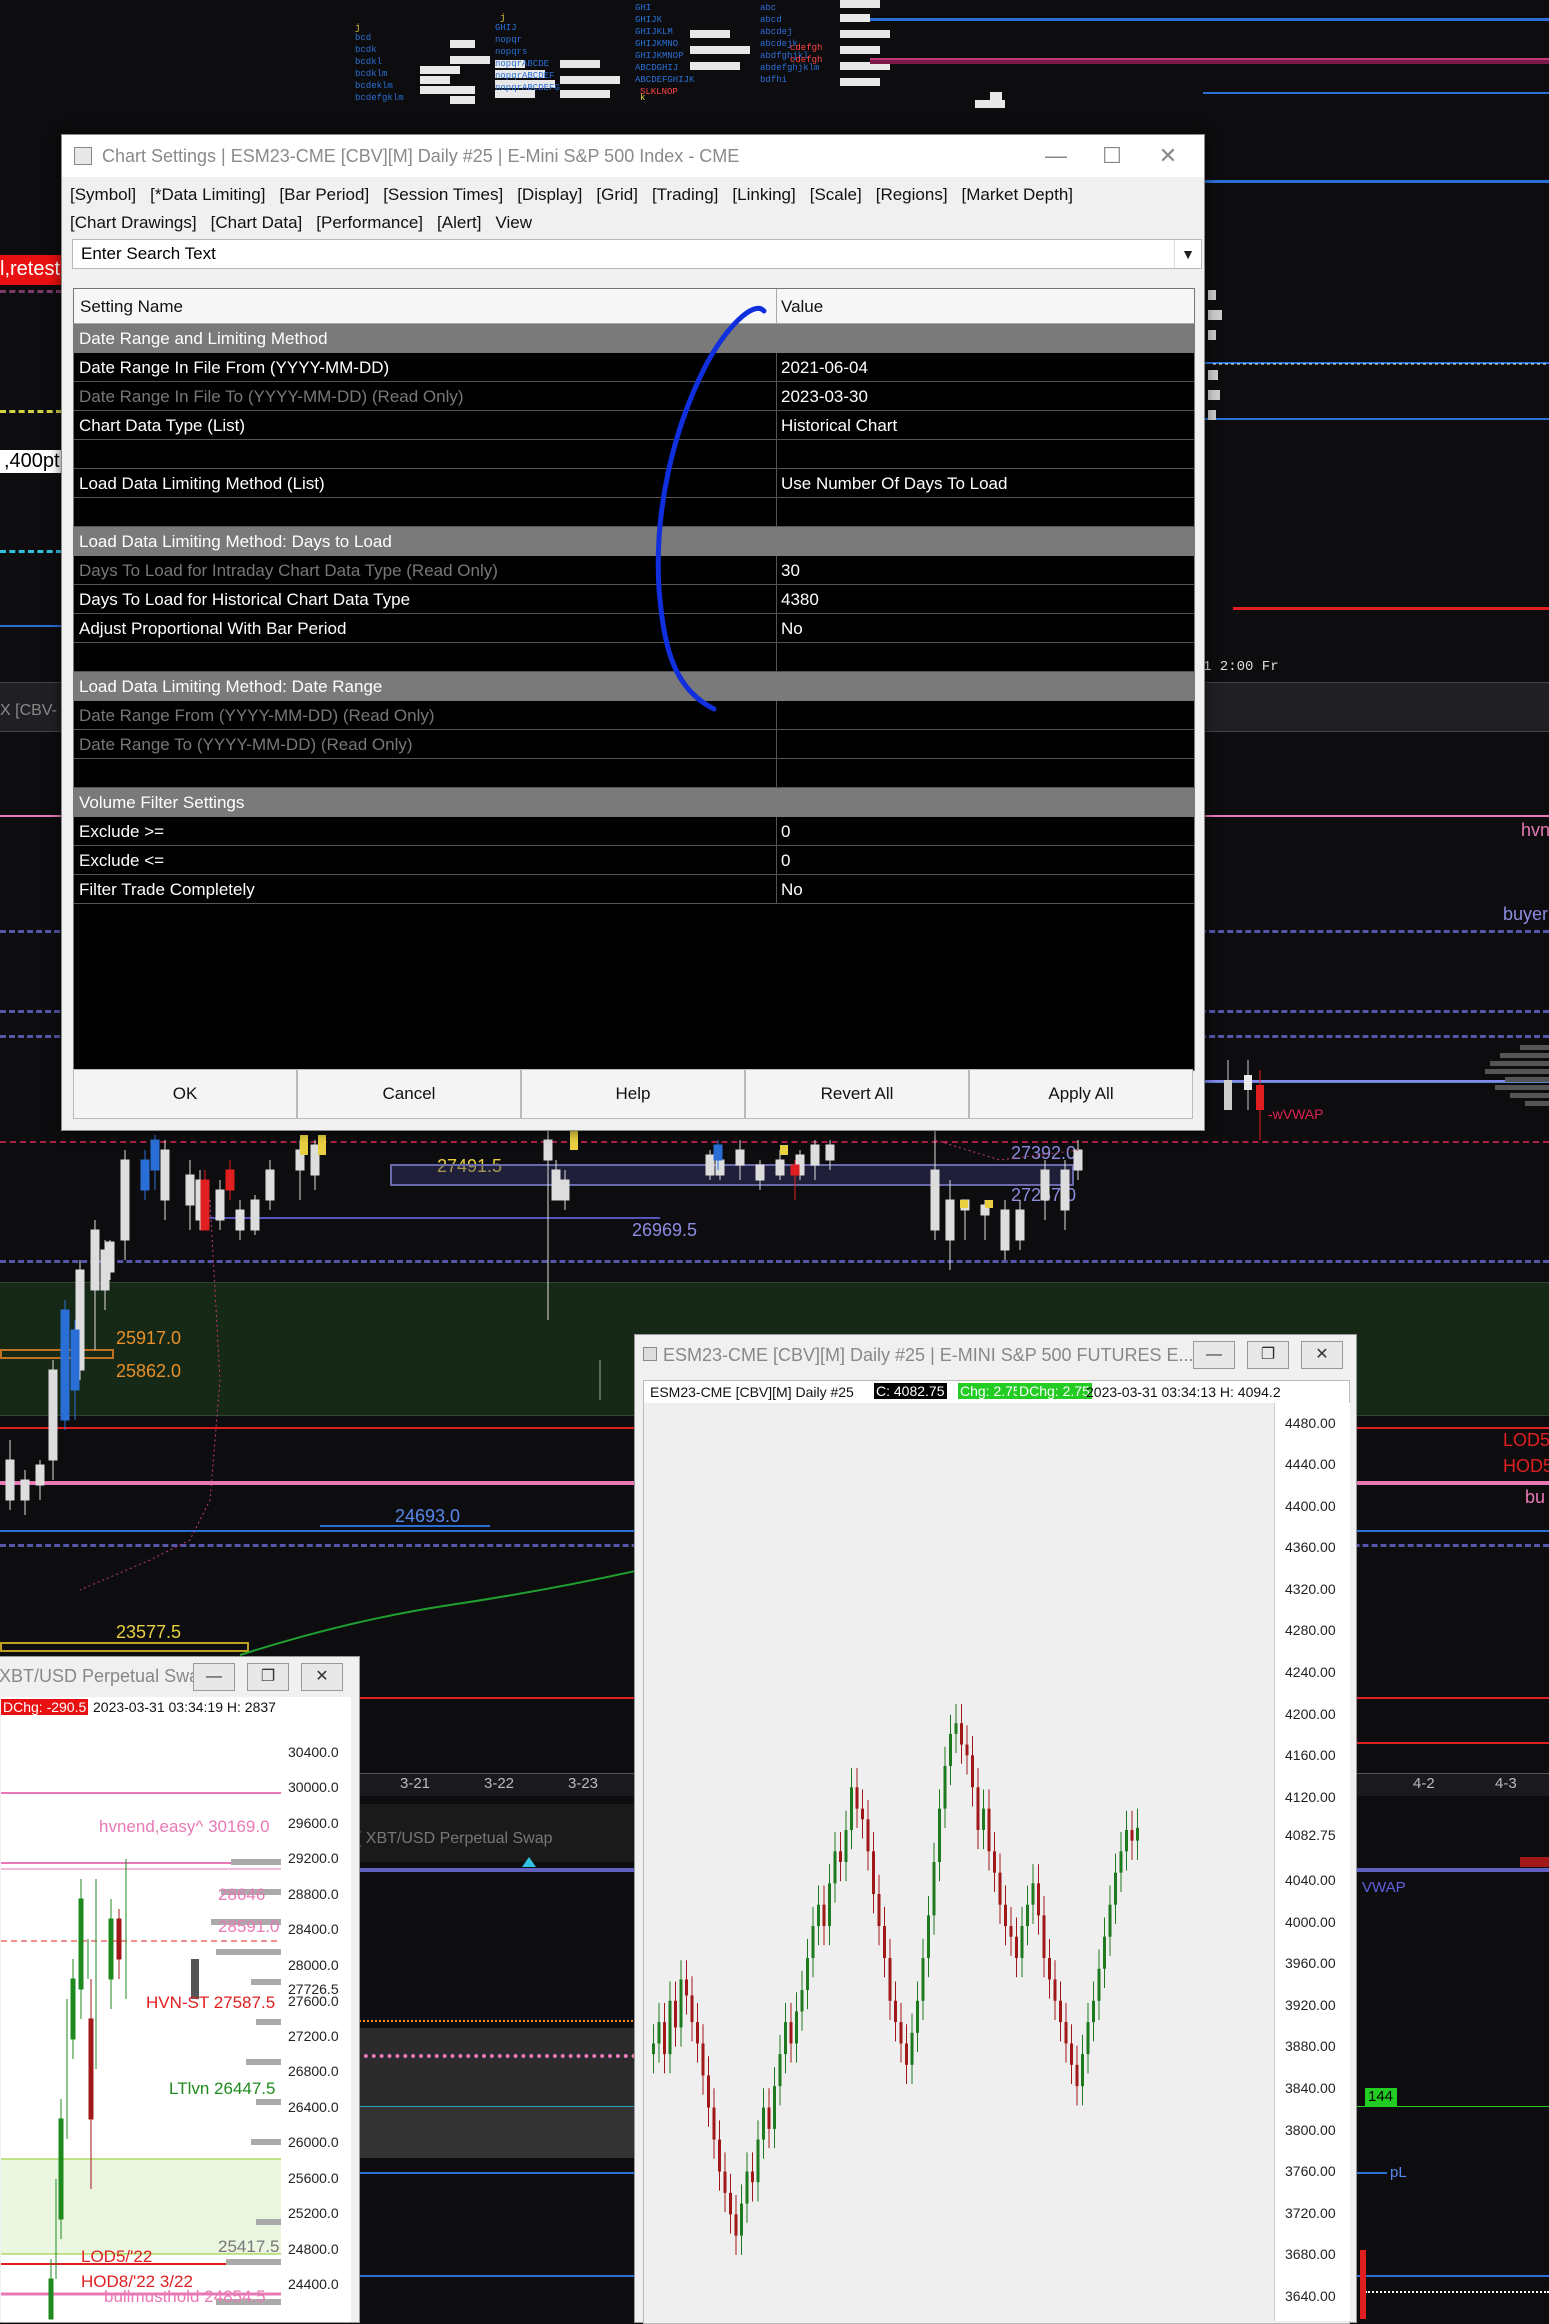  What do you see at coordinates (409, 1094) in the screenshot?
I see `cancel-button: Cancel` at bounding box center [409, 1094].